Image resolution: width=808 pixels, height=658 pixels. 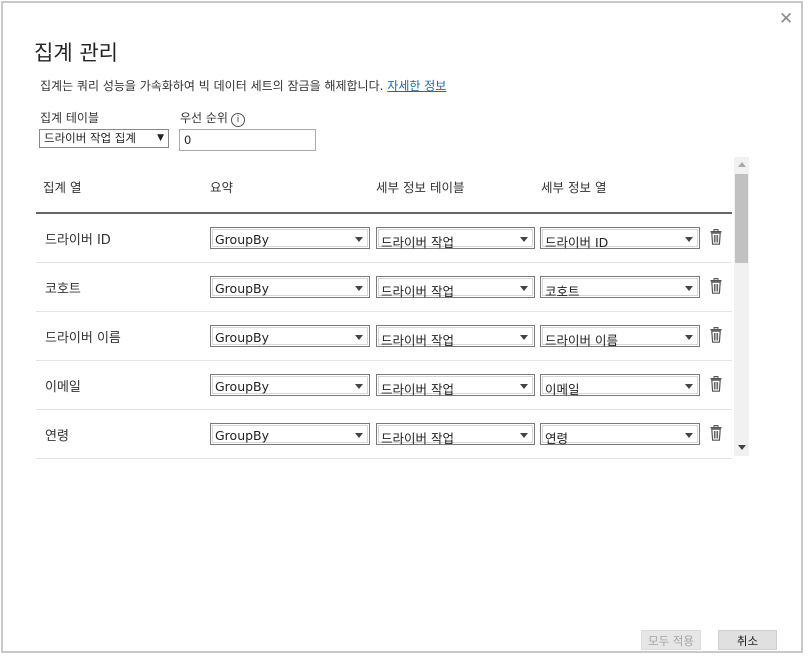 I want to click on table-row: 이메일 GroupBy 드라이버 작업 이메일, so click(x=384, y=385).